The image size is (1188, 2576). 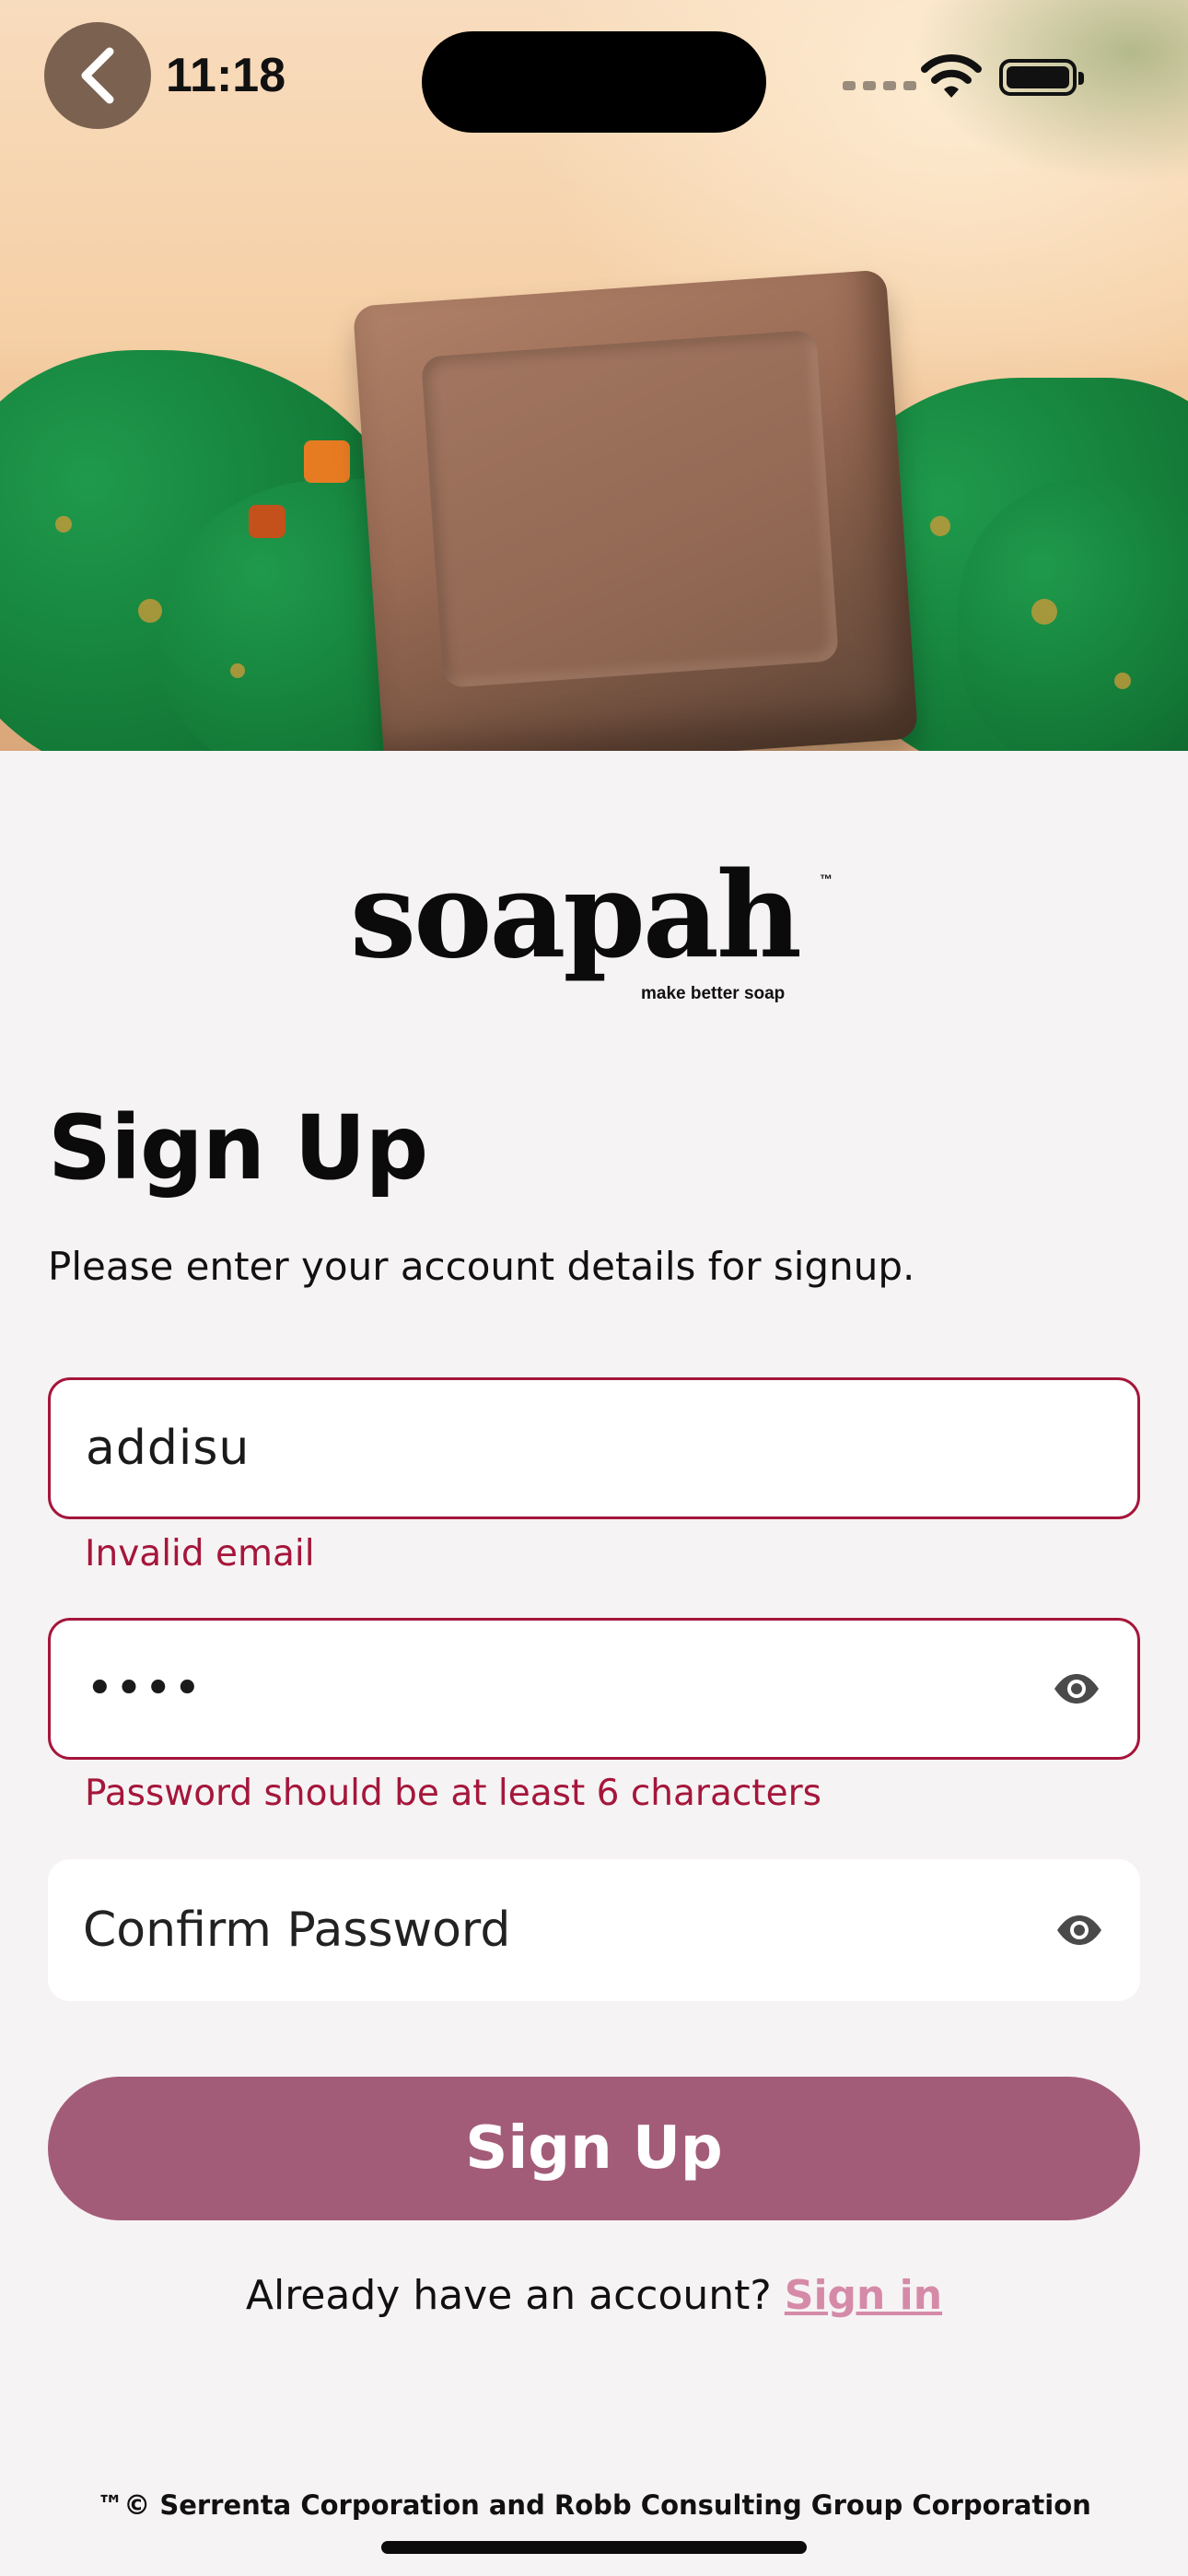 What do you see at coordinates (879, 85) in the screenshot?
I see `cellular-signal-icon` at bounding box center [879, 85].